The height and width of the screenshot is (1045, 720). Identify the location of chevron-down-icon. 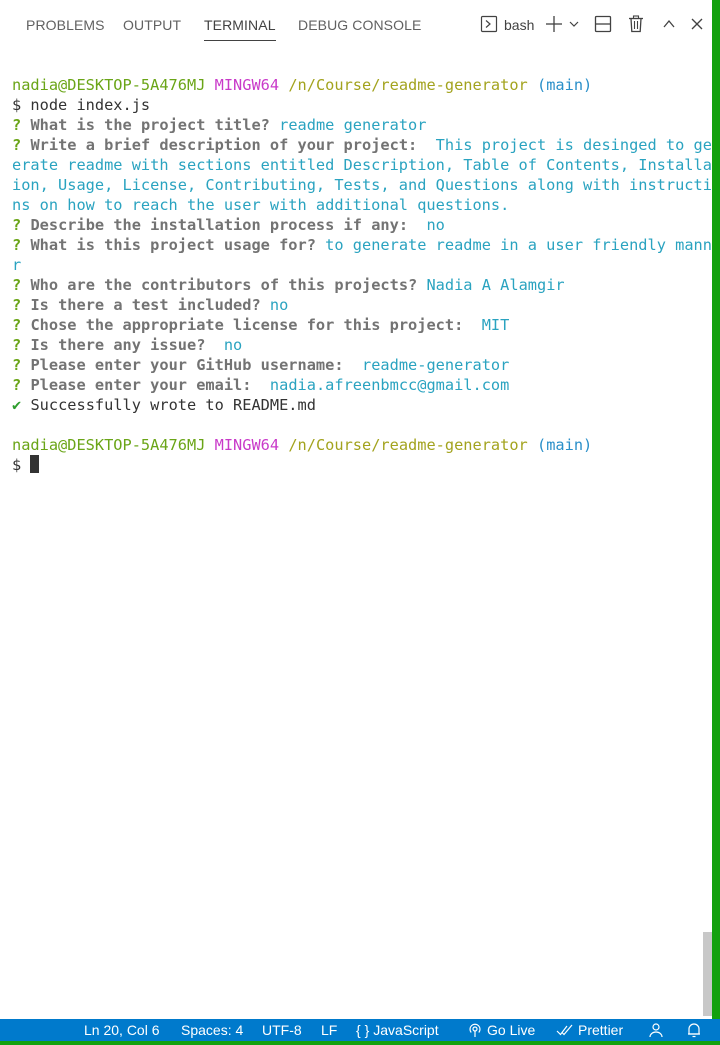
(574, 24).